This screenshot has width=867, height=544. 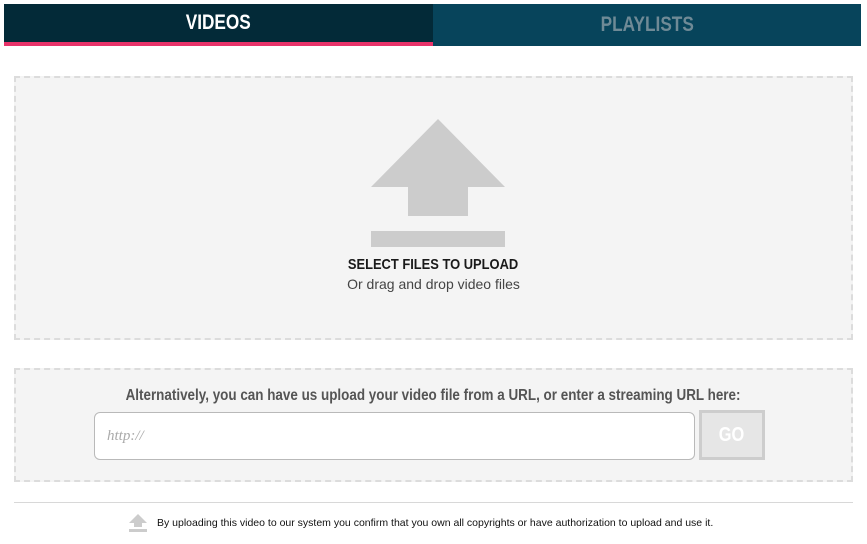 I want to click on dropzone-subtitle: Or drag and drop video files, so click(x=433, y=284).